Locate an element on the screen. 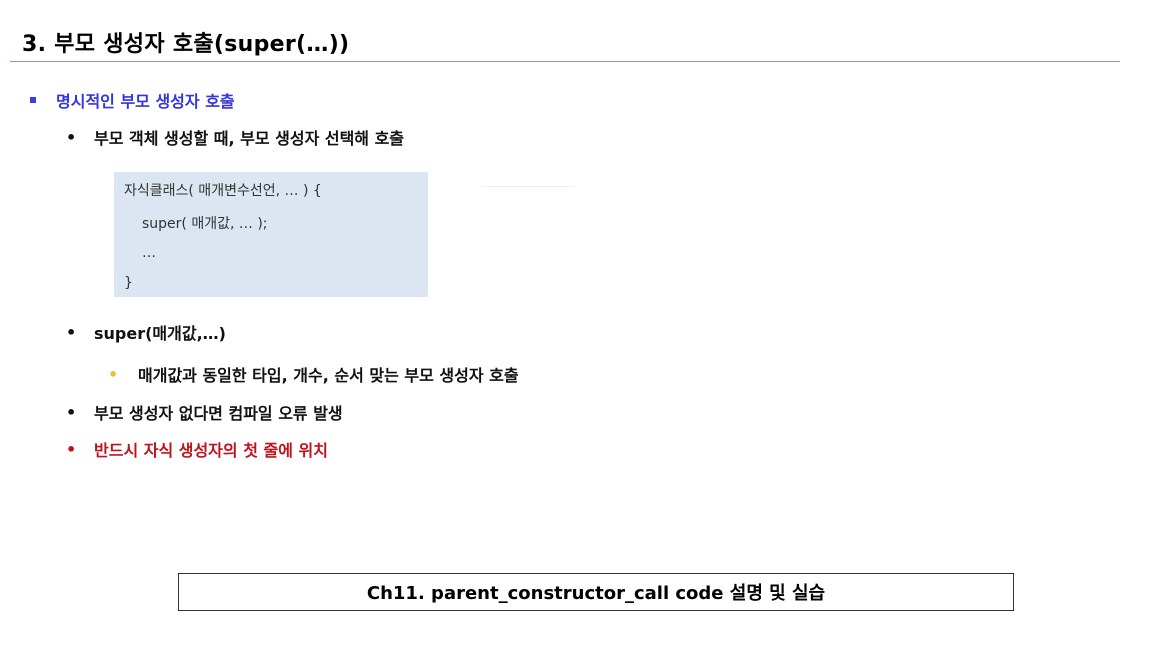 This screenshot has width=1165, height=655. title-divider is located at coordinates (565, 61).